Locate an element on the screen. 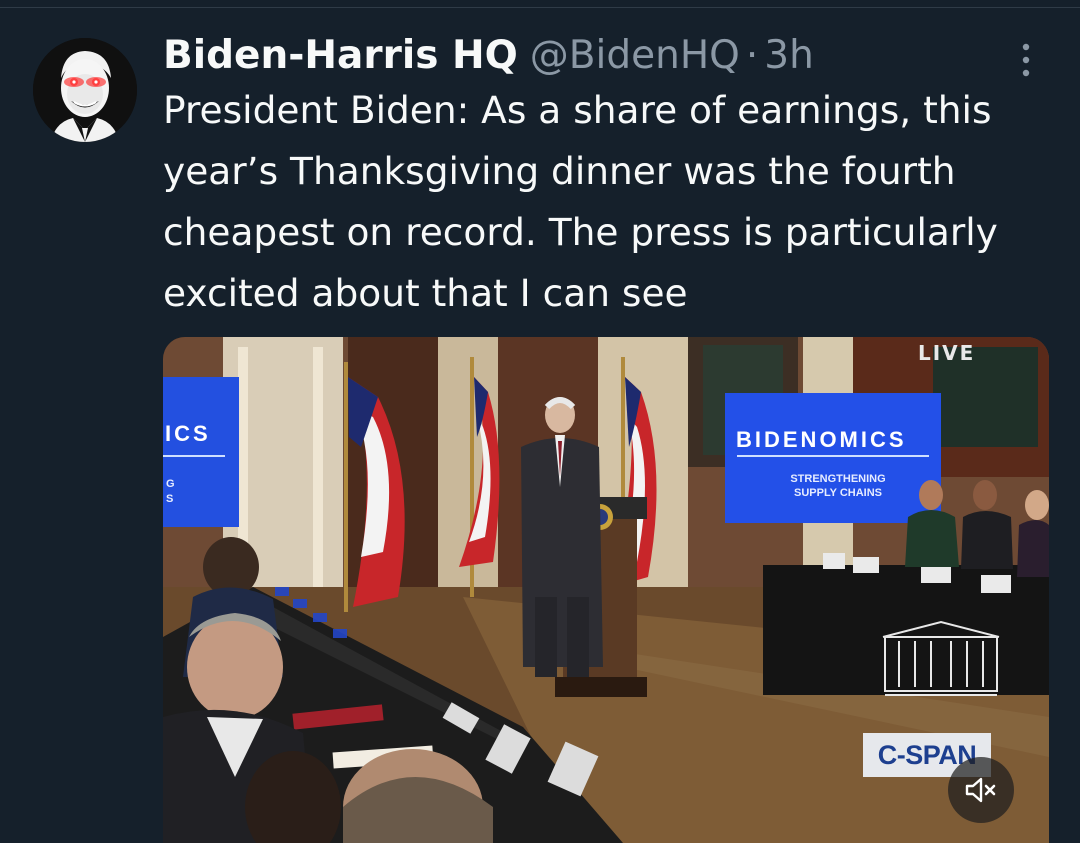  bidenomics-banner-subtitle: STRENGTHENING SUPPLY CHAINS is located at coordinates (838, 486).